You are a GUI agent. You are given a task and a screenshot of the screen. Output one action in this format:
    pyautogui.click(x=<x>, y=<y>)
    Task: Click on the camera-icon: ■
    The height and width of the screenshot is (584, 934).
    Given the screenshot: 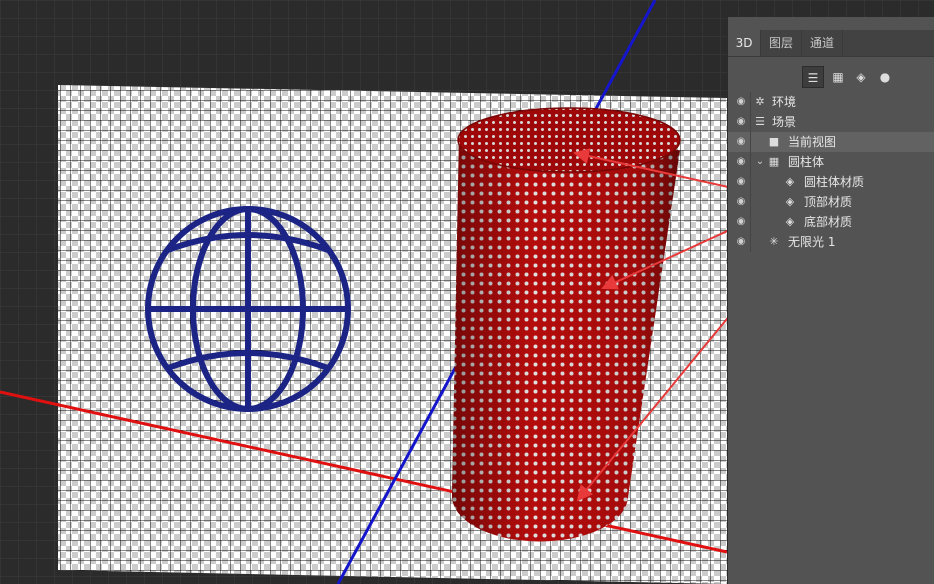 What is the action you would take?
    pyautogui.click(x=774, y=141)
    